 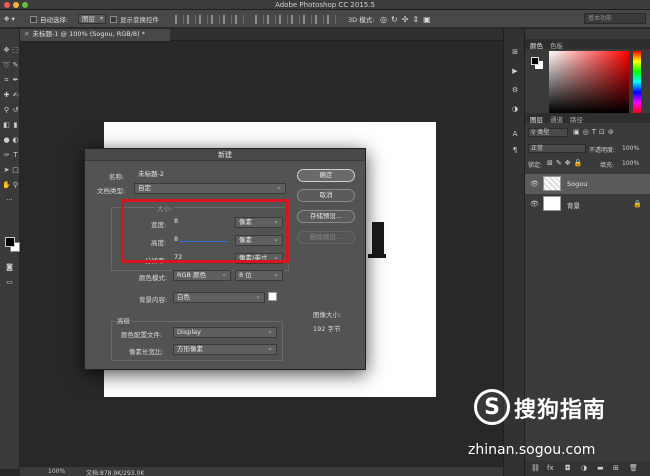 I want to click on eyedropper-tool-icon: ✒, so click(x=15, y=80).